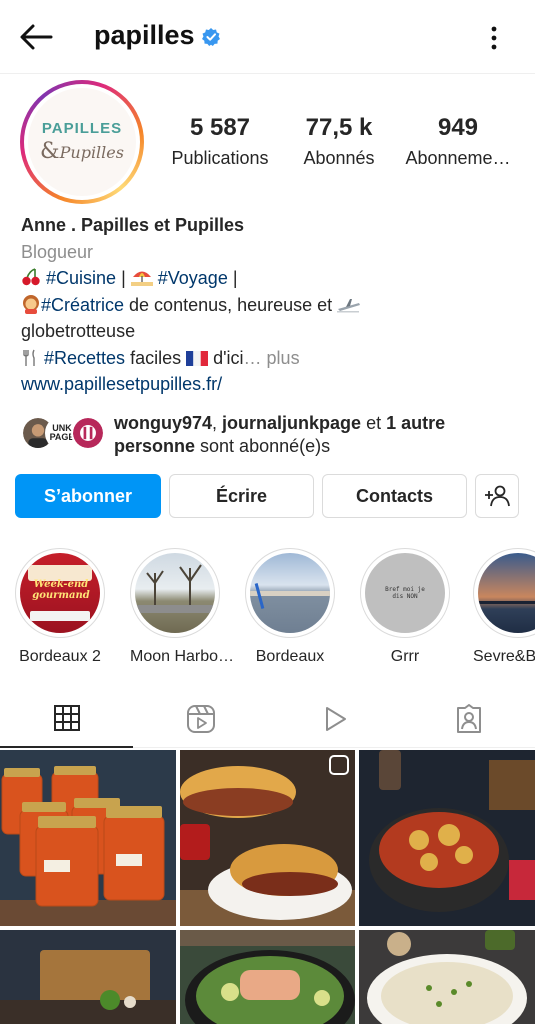  What do you see at coordinates (339, 141) in the screenshot?
I see `stat-followers: 77,5 k Abonnés` at bounding box center [339, 141].